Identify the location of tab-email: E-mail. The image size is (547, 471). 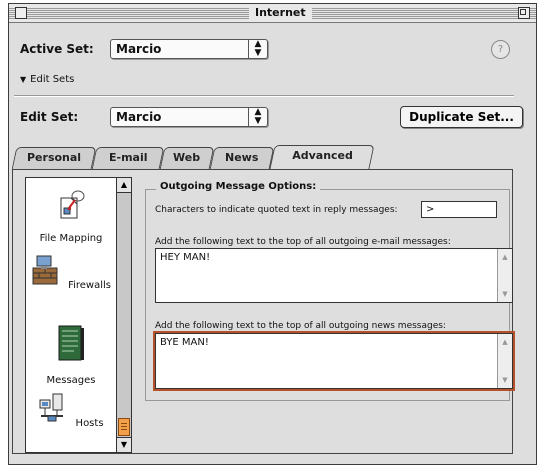
(128, 158).